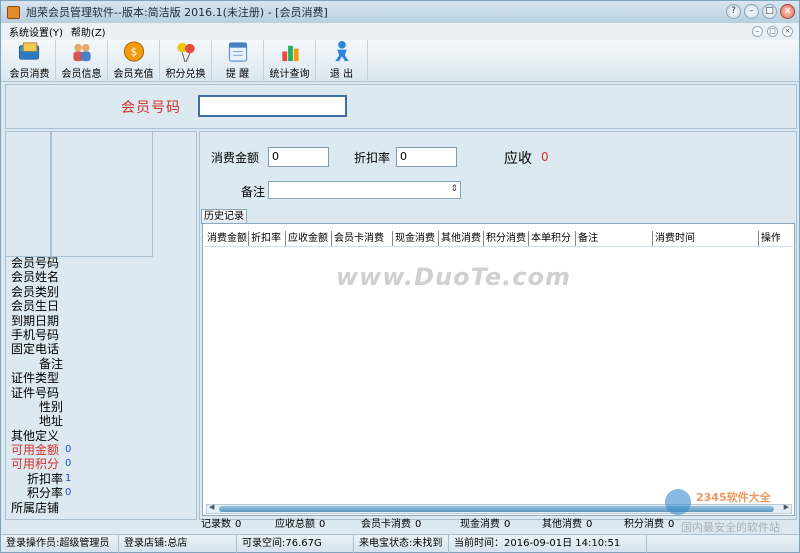 This screenshot has height=553, width=800. I want to click on toolbar-points-exchange-button: 积分兑换, so click(186, 61).